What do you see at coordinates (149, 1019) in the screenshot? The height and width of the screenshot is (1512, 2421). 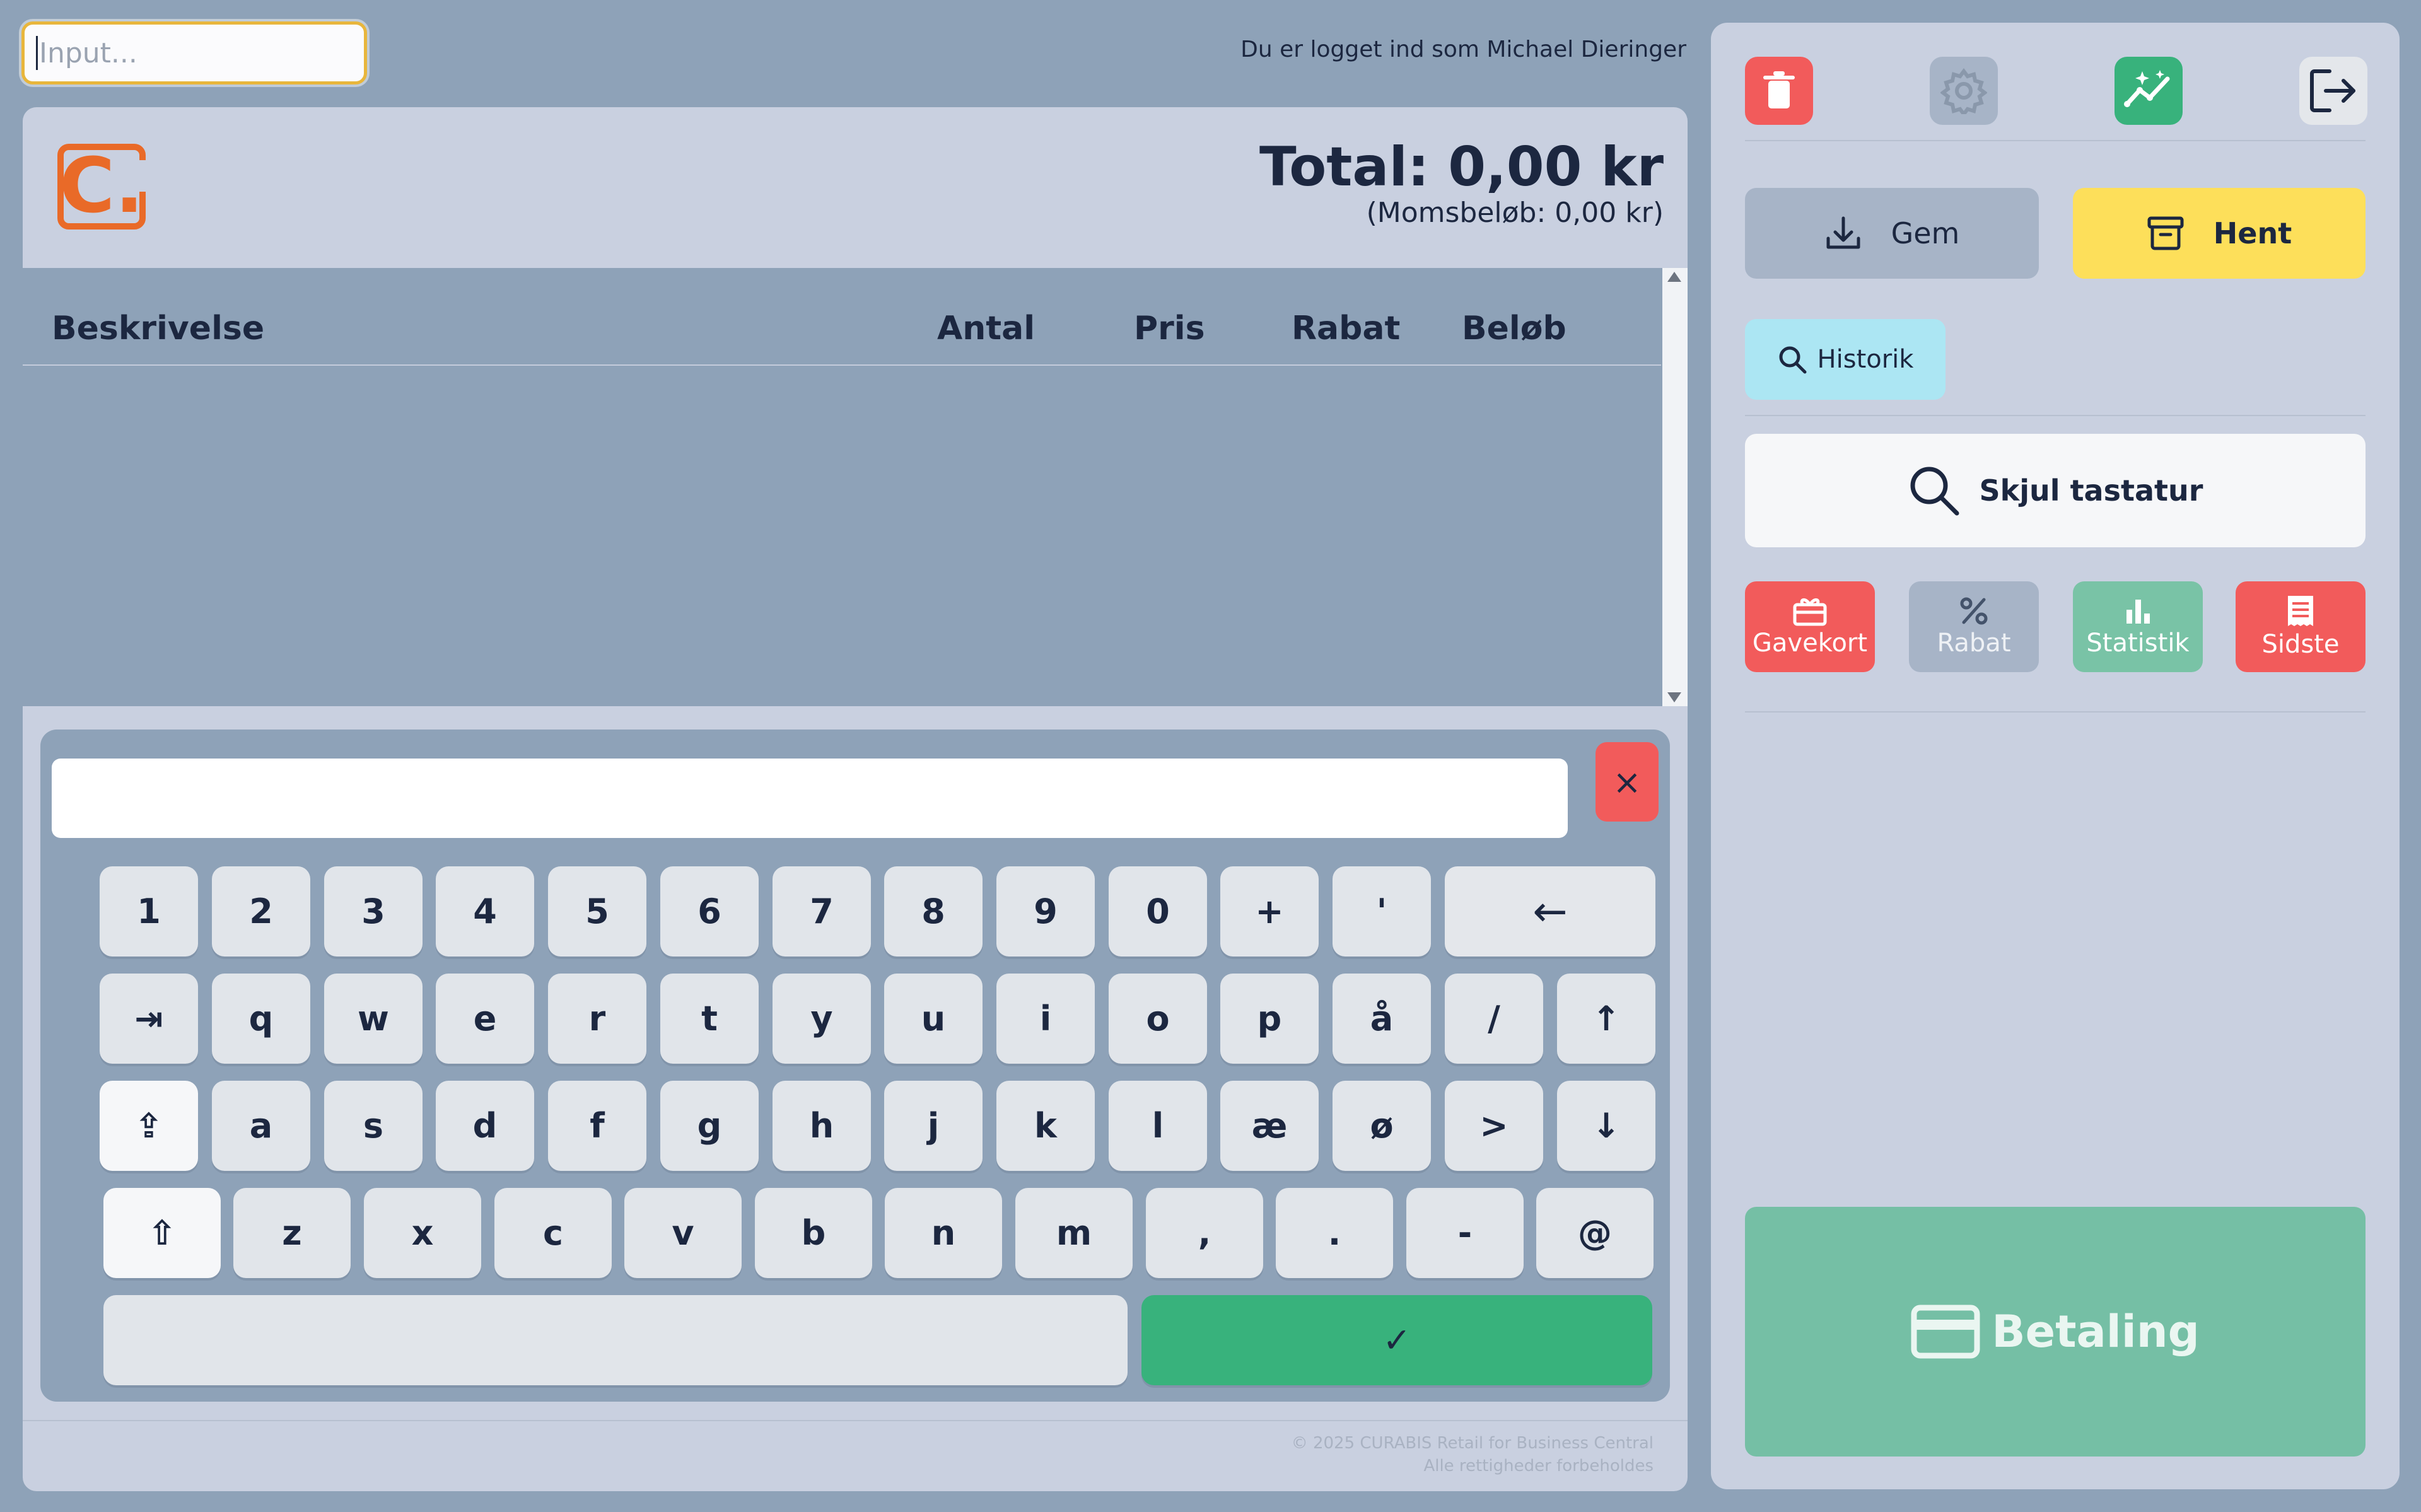 I see `key-tab: ⇥` at bounding box center [149, 1019].